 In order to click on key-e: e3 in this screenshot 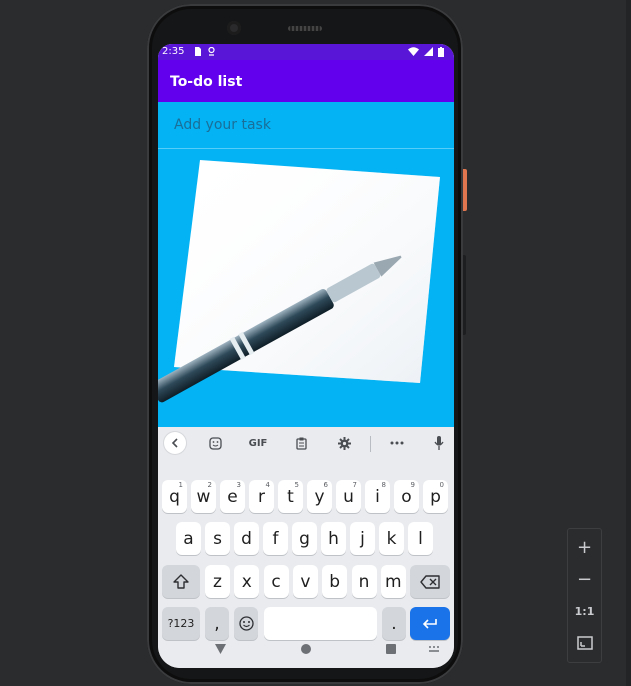, I will do `click(232, 496)`.